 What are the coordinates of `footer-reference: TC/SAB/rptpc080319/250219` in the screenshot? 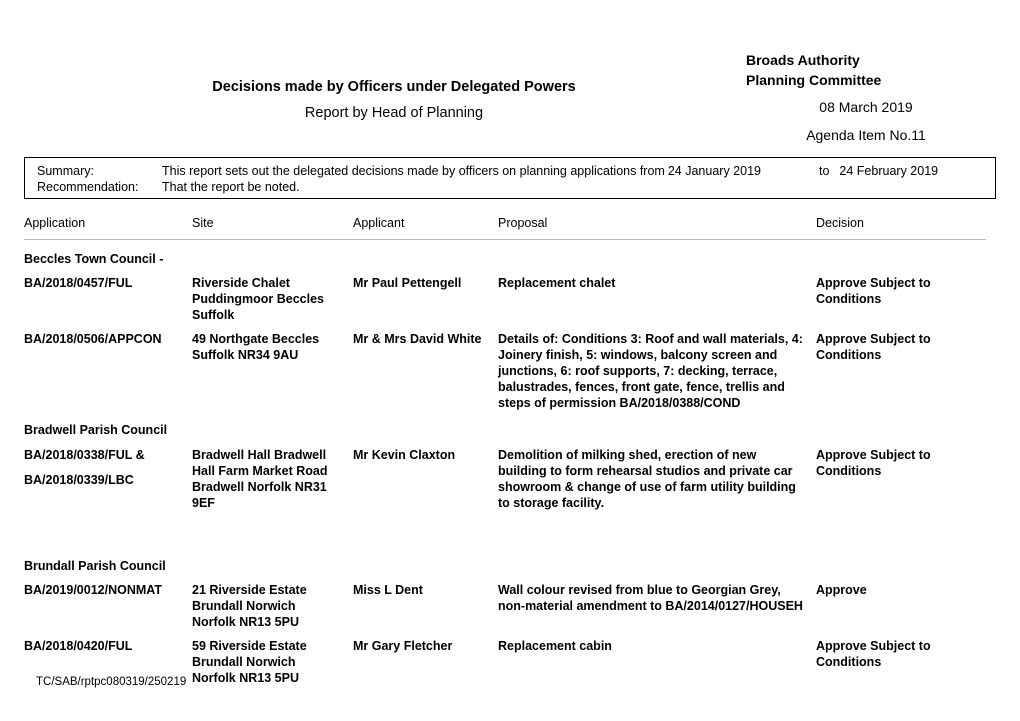 It's located at (111, 682).